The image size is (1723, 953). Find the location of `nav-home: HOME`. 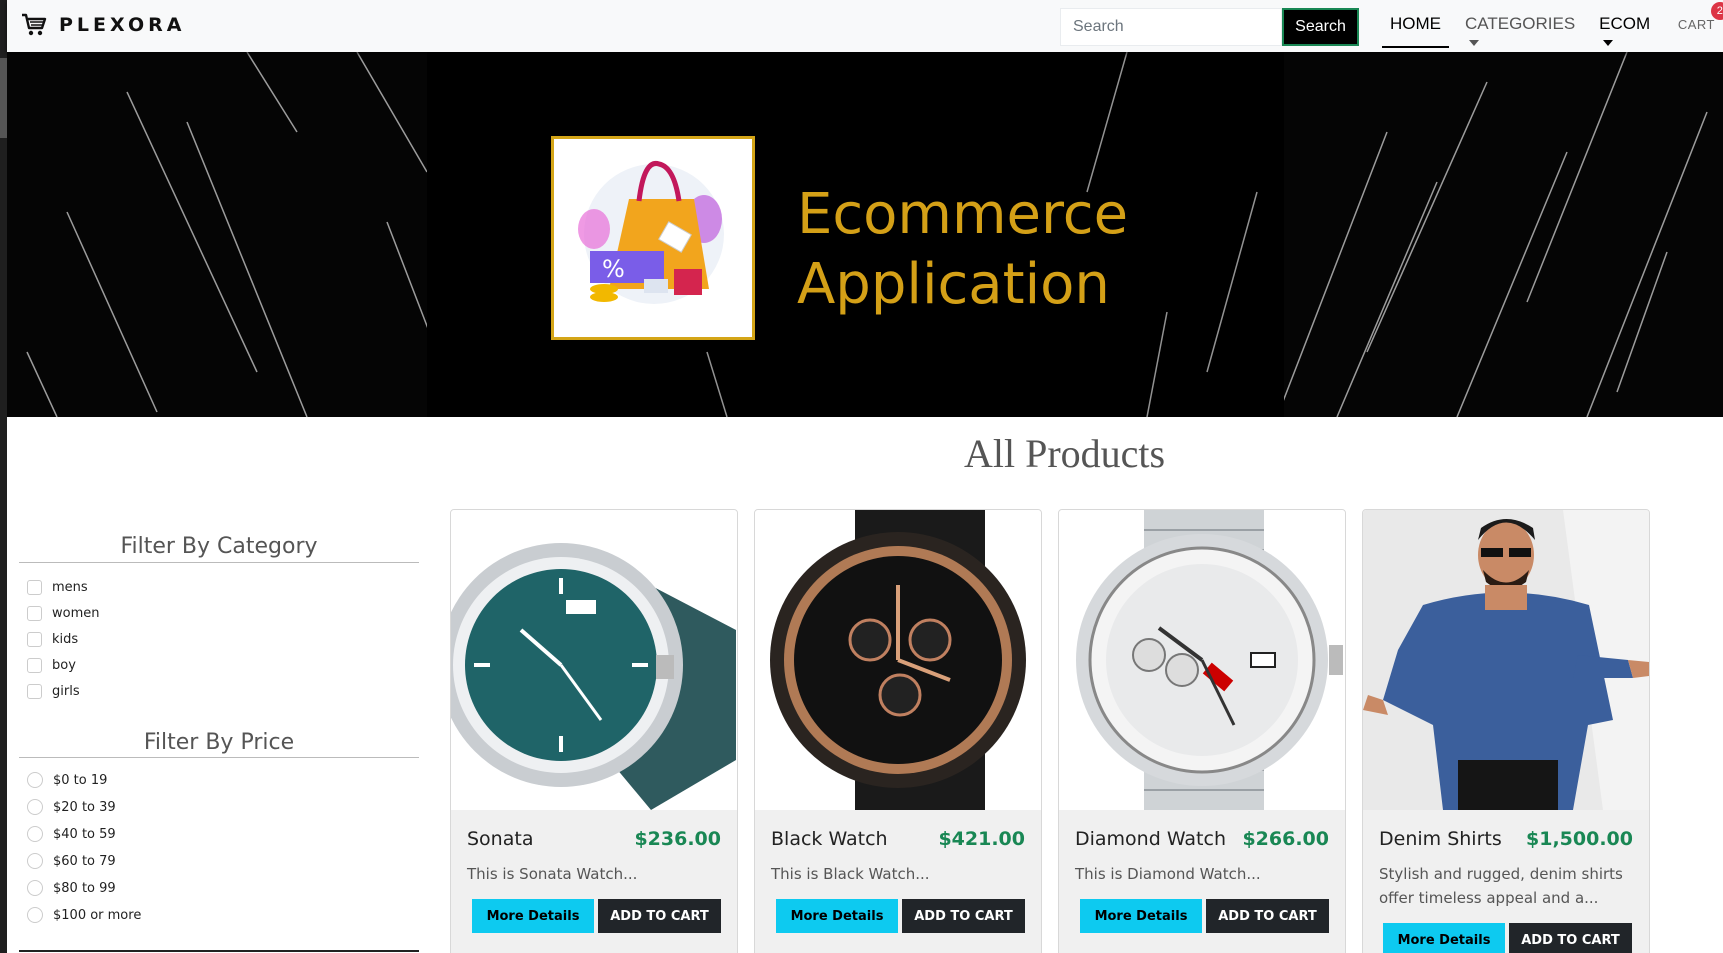

nav-home: HOME is located at coordinates (1415, 24).